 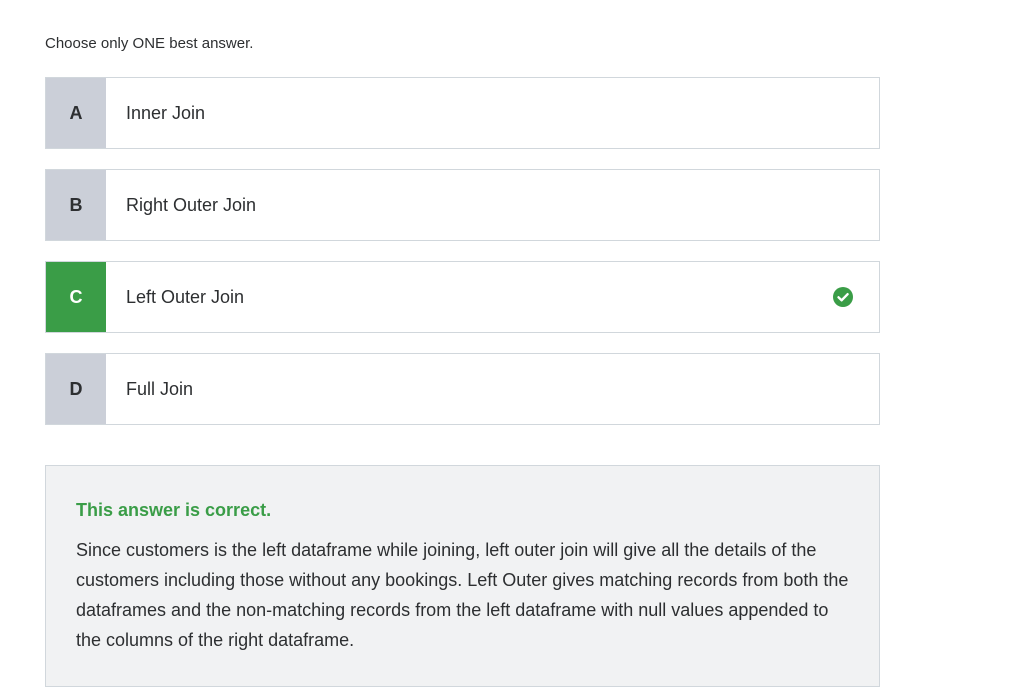 I want to click on option-c: C Left Outer Join, so click(x=462, y=297).